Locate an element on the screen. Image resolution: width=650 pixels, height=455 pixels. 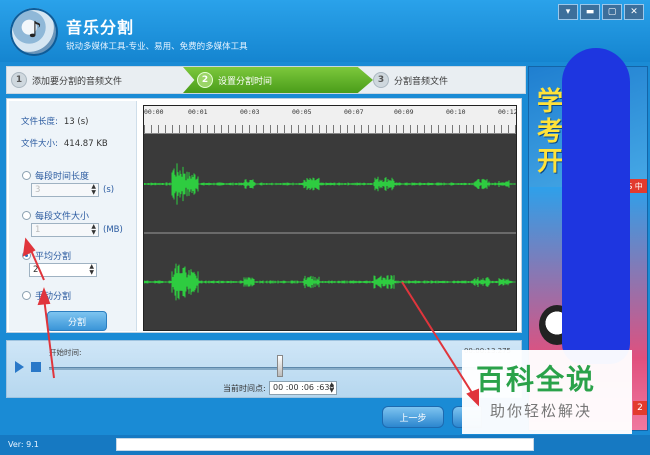
app-subtitle: 锐动多媒体工具-专业、易用、免费的多媒体工具 is located at coordinates (157, 47).